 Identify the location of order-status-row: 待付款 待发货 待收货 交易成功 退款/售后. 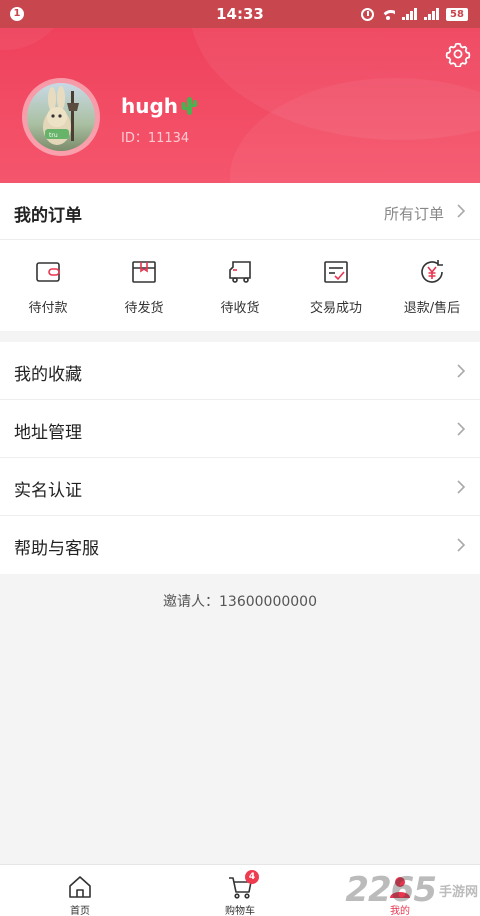
(240, 285).